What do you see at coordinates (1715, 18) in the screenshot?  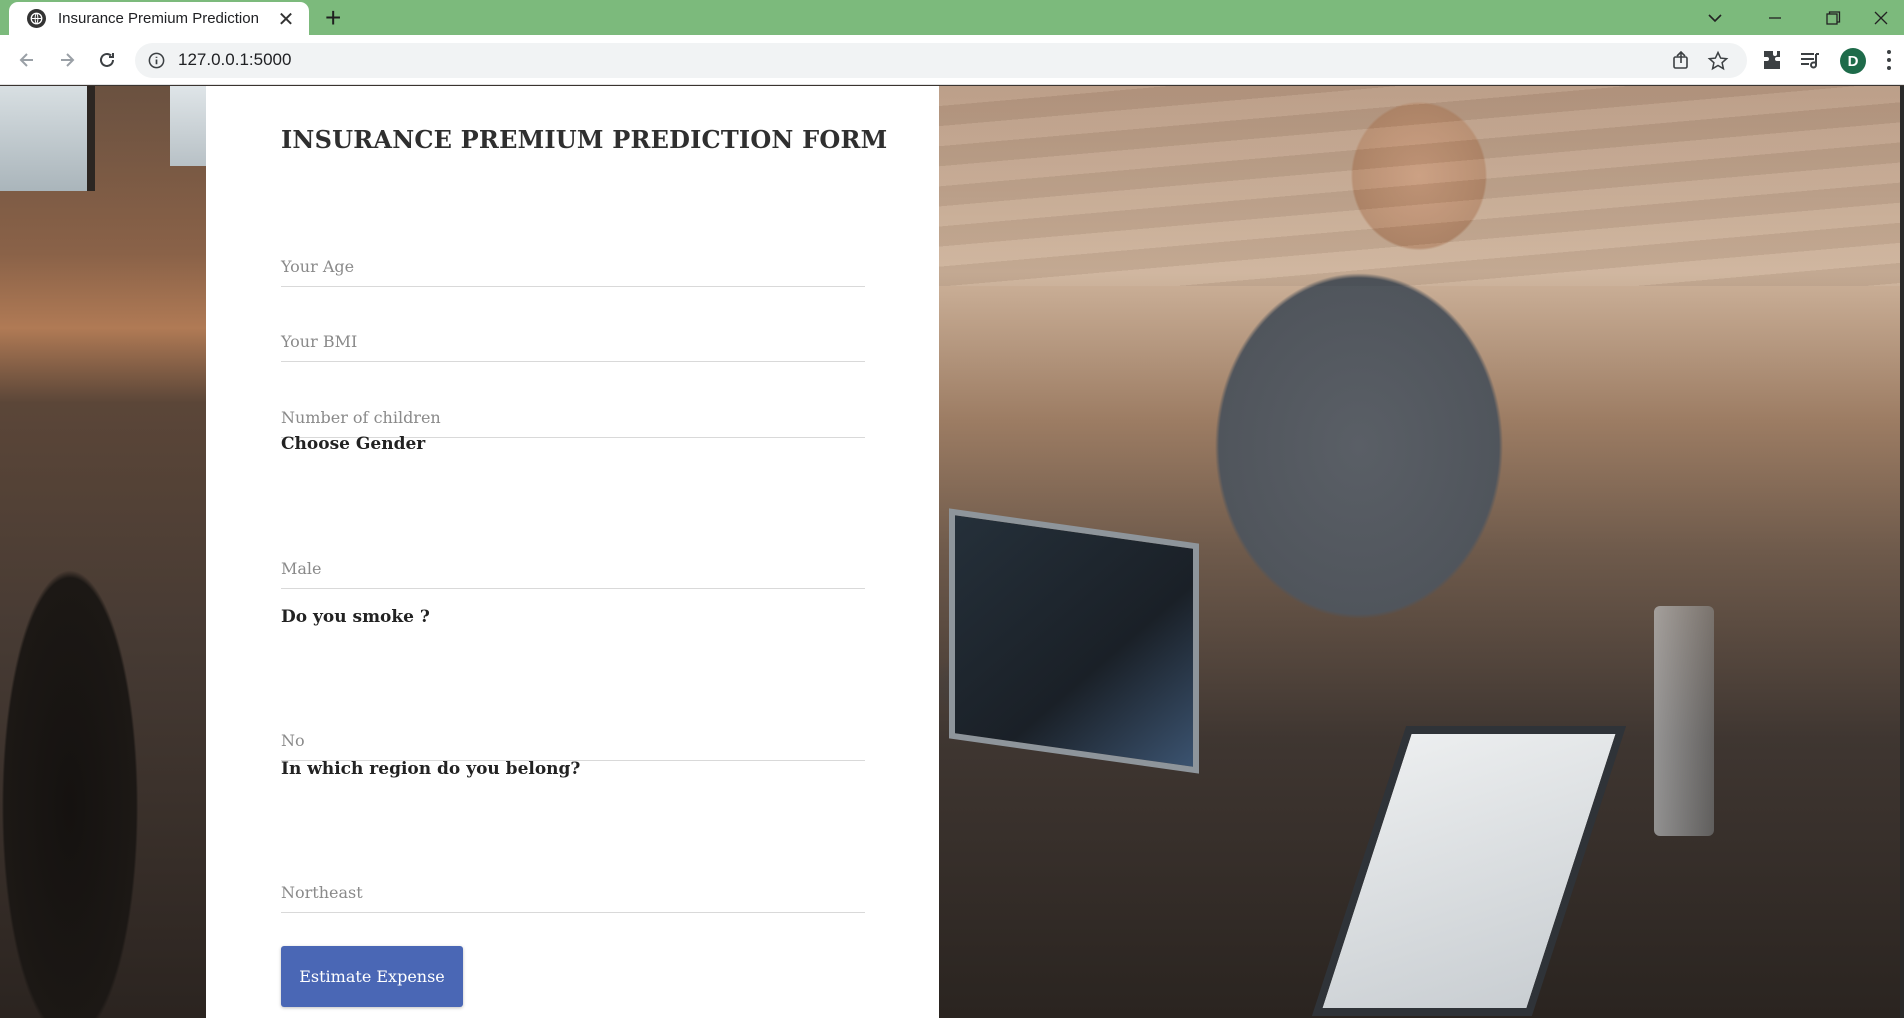 I see `chevron-down-icon` at bounding box center [1715, 18].